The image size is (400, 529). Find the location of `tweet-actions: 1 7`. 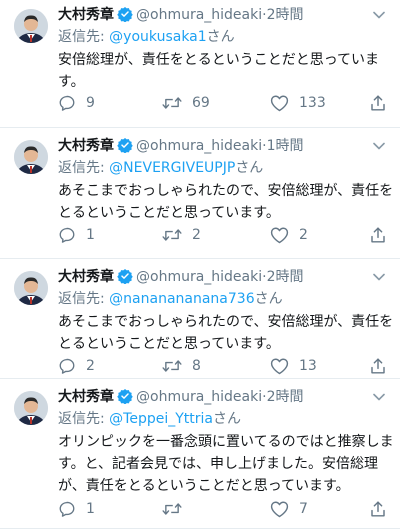

tweet-actions: 1 7 is located at coordinates (222, 509).